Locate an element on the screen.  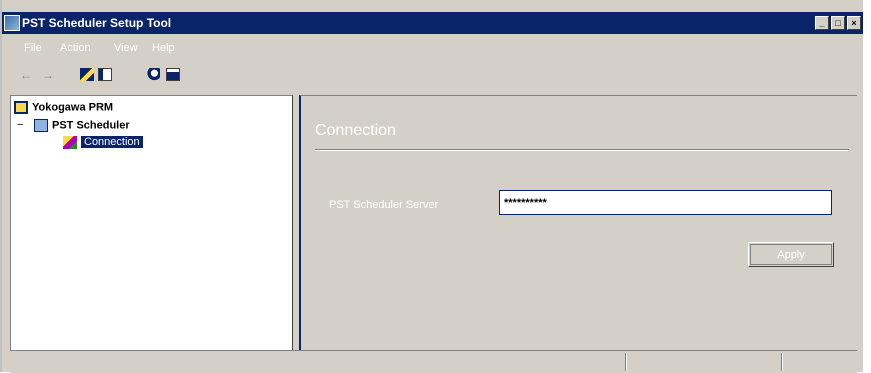
maximize-button: □ is located at coordinates (838, 23).